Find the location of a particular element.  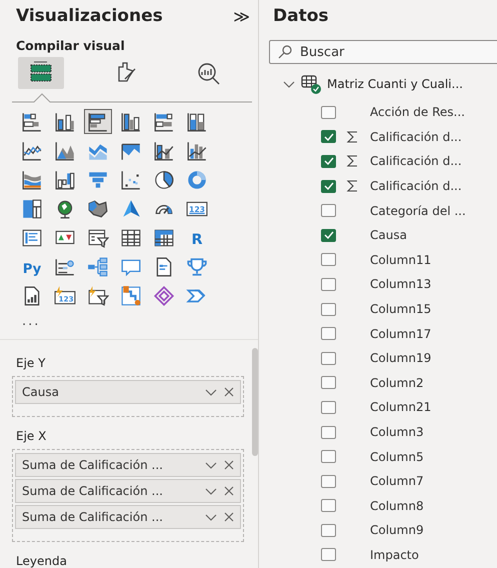

field-name: Impacto is located at coordinates (394, 555).